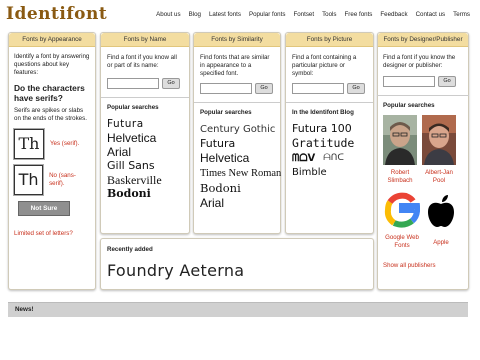 Image resolution: width=480 pixels, height=360 pixels. What do you see at coordinates (333, 158) in the screenshot?
I see `blog-link-symbol-font-2: ᗩᑎᑕ` at bounding box center [333, 158].